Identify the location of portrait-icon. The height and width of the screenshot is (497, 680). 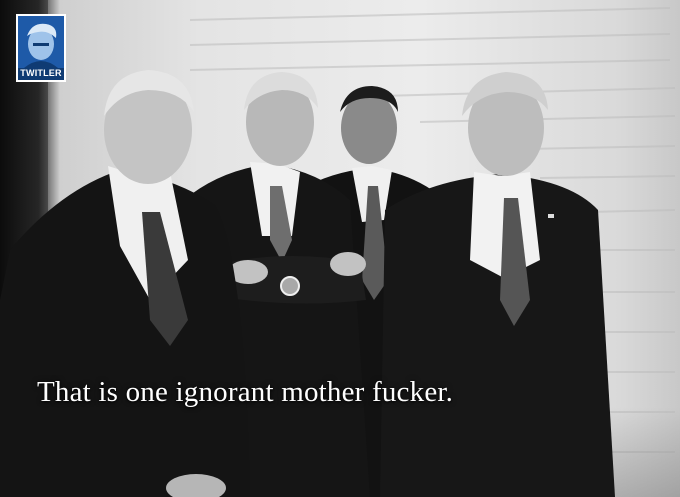
(41, 42).